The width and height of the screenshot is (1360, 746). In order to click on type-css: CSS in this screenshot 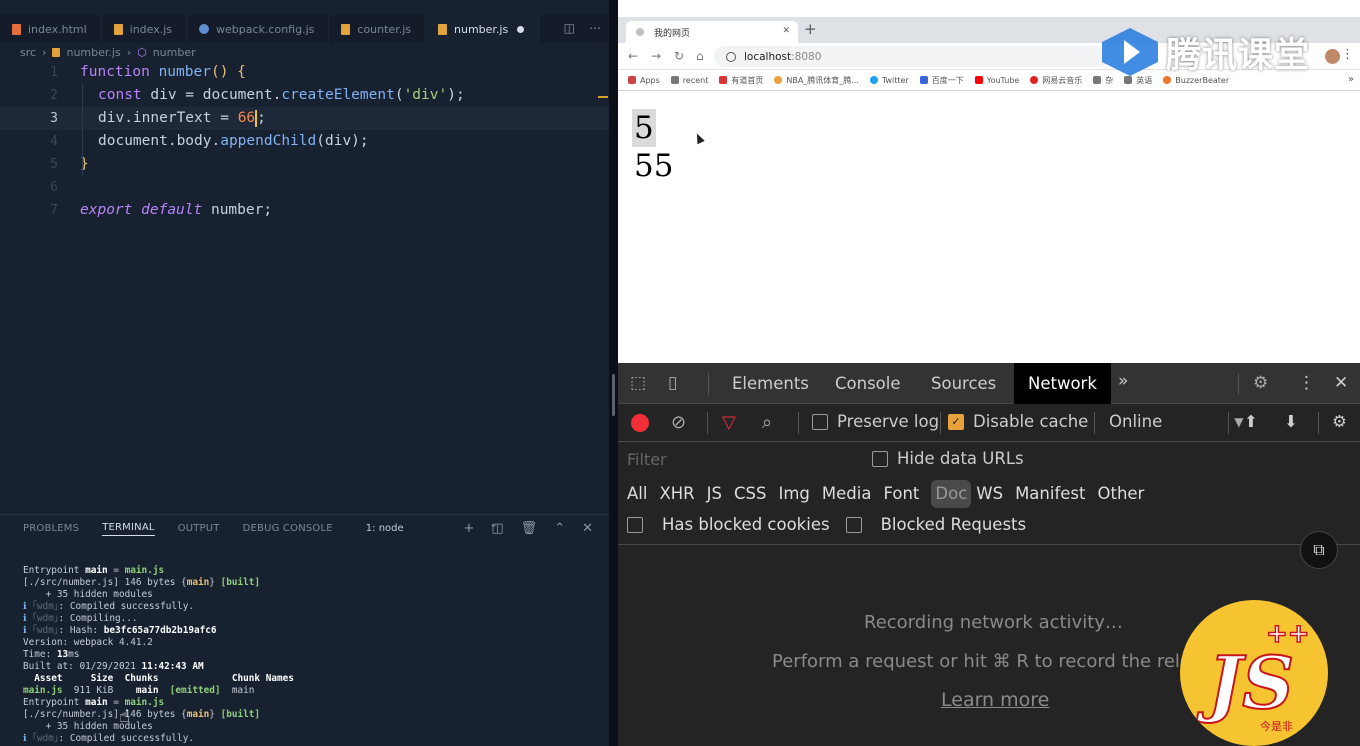, I will do `click(753, 494)`.